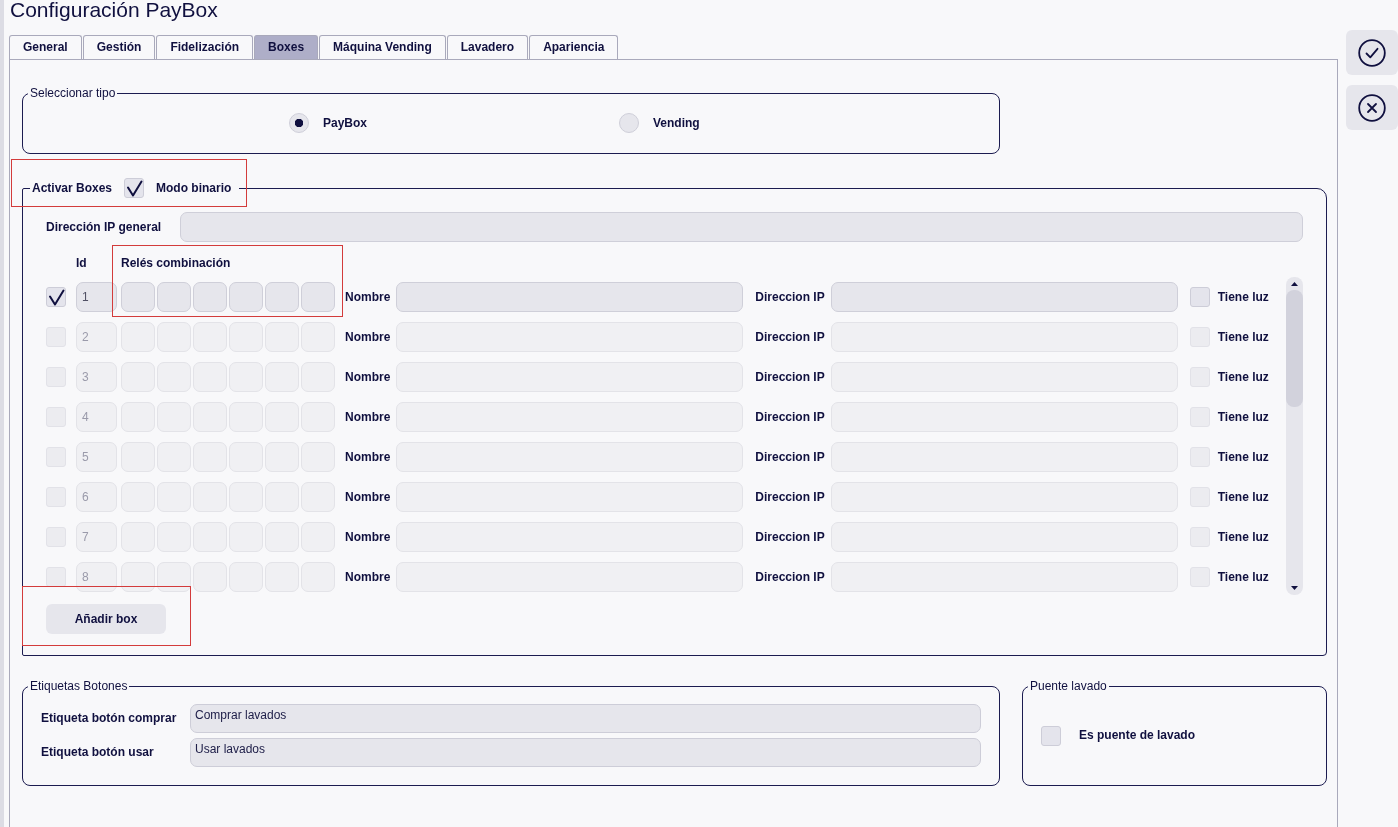  What do you see at coordinates (1068, 686) in the screenshot?
I see `group-legend: Puente lavado` at bounding box center [1068, 686].